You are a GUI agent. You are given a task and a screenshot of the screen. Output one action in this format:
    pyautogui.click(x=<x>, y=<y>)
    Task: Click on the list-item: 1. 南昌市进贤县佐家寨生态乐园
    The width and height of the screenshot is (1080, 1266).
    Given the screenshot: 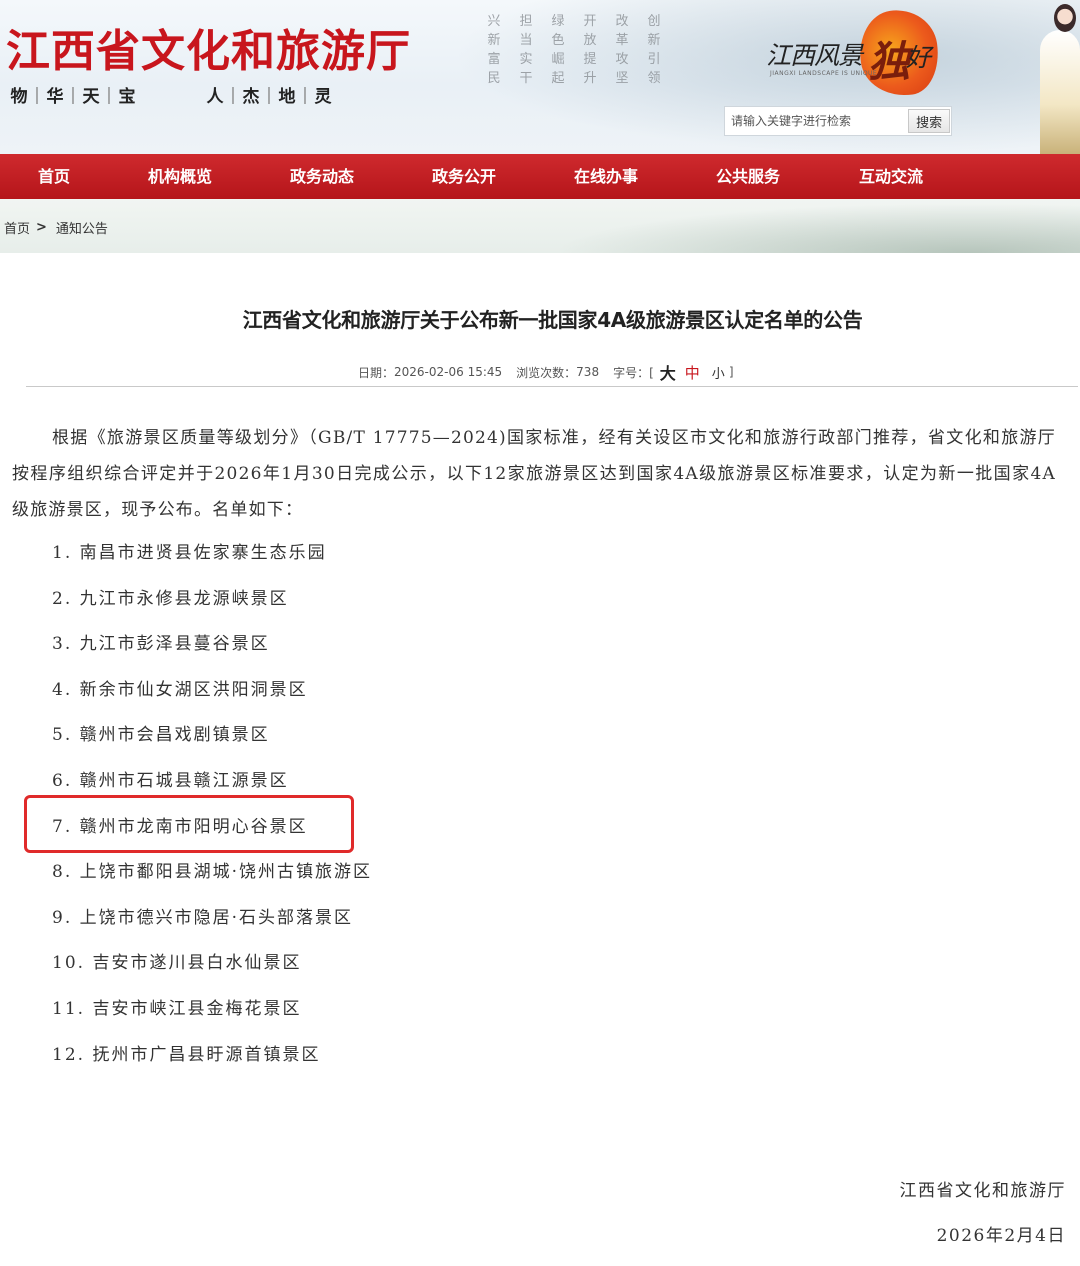 What is the action you would take?
    pyautogui.click(x=189, y=553)
    